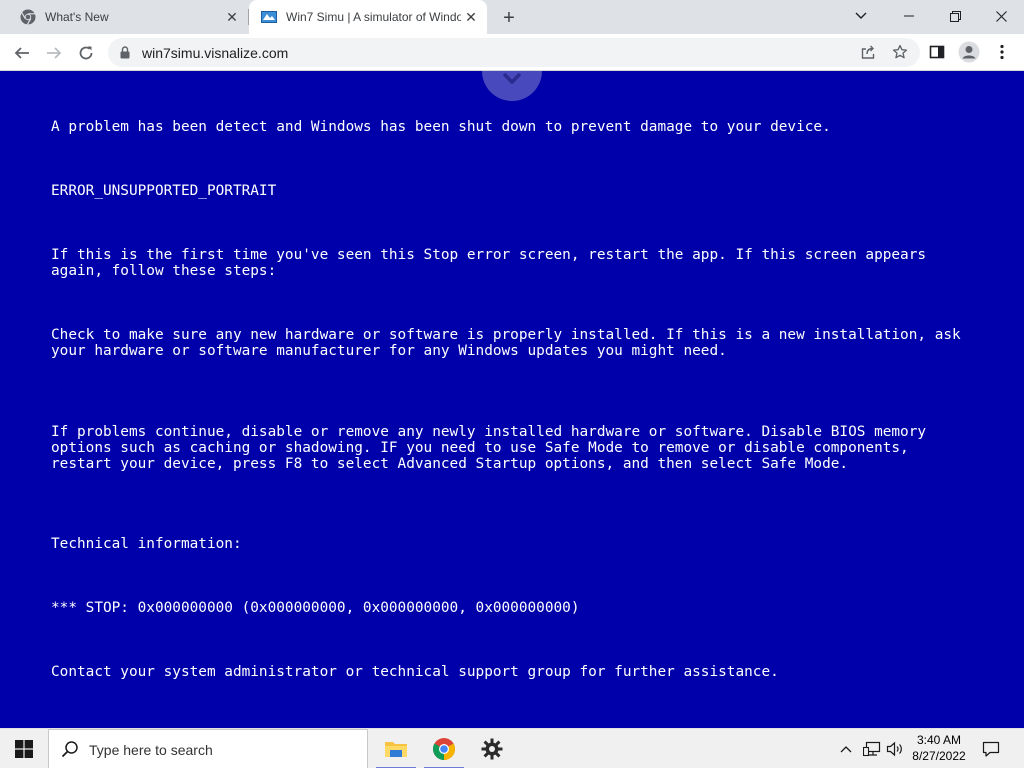 The width and height of the screenshot is (1024, 768). Describe the element at coordinates (269, 17) in the screenshot. I see `win7simu-favicon-icon` at that location.